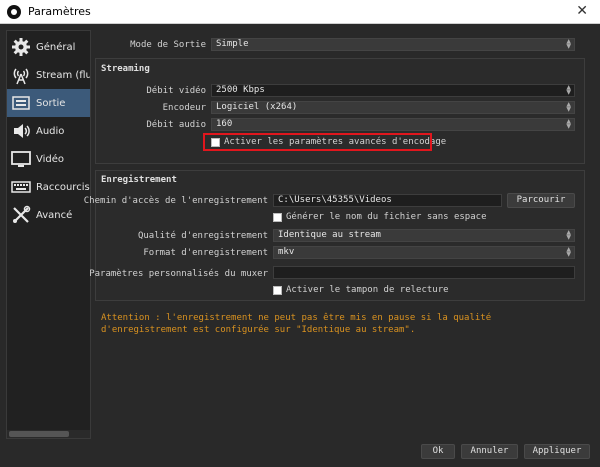 This screenshot has height=467, width=600. I want to click on muxer-settings-input, so click(424, 272).